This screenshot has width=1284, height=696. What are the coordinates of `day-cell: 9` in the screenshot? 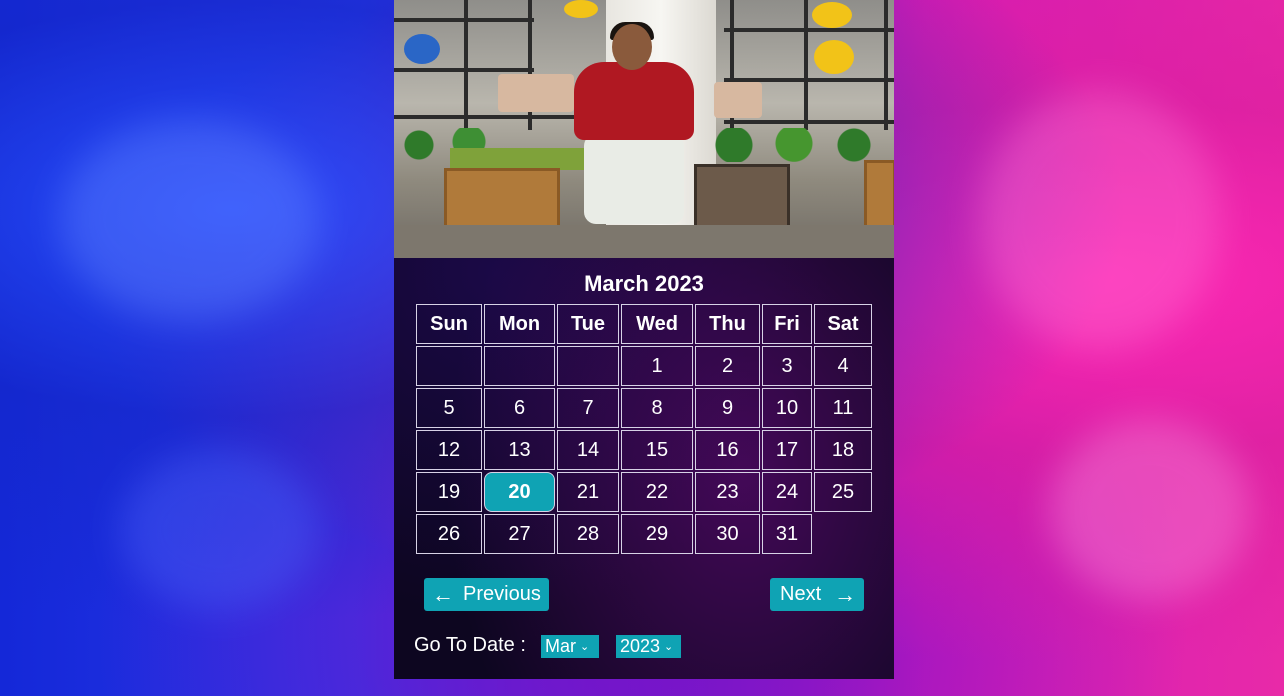 It's located at (727, 408).